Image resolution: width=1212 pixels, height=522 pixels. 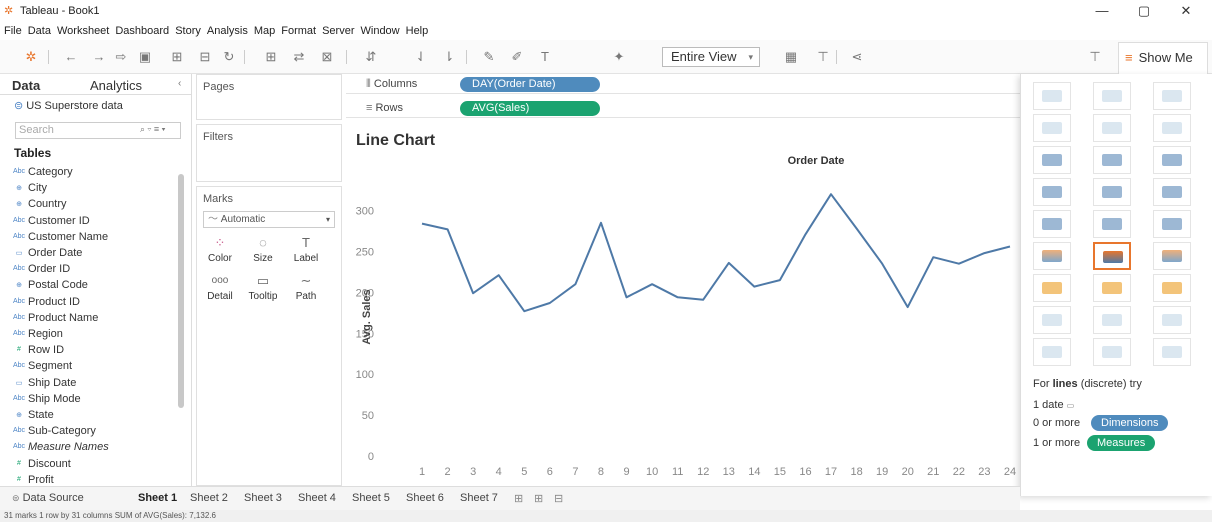 What do you see at coordinates (263, 498) in the screenshot?
I see `tab-sheet-3: Sheet 3` at bounding box center [263, 498].